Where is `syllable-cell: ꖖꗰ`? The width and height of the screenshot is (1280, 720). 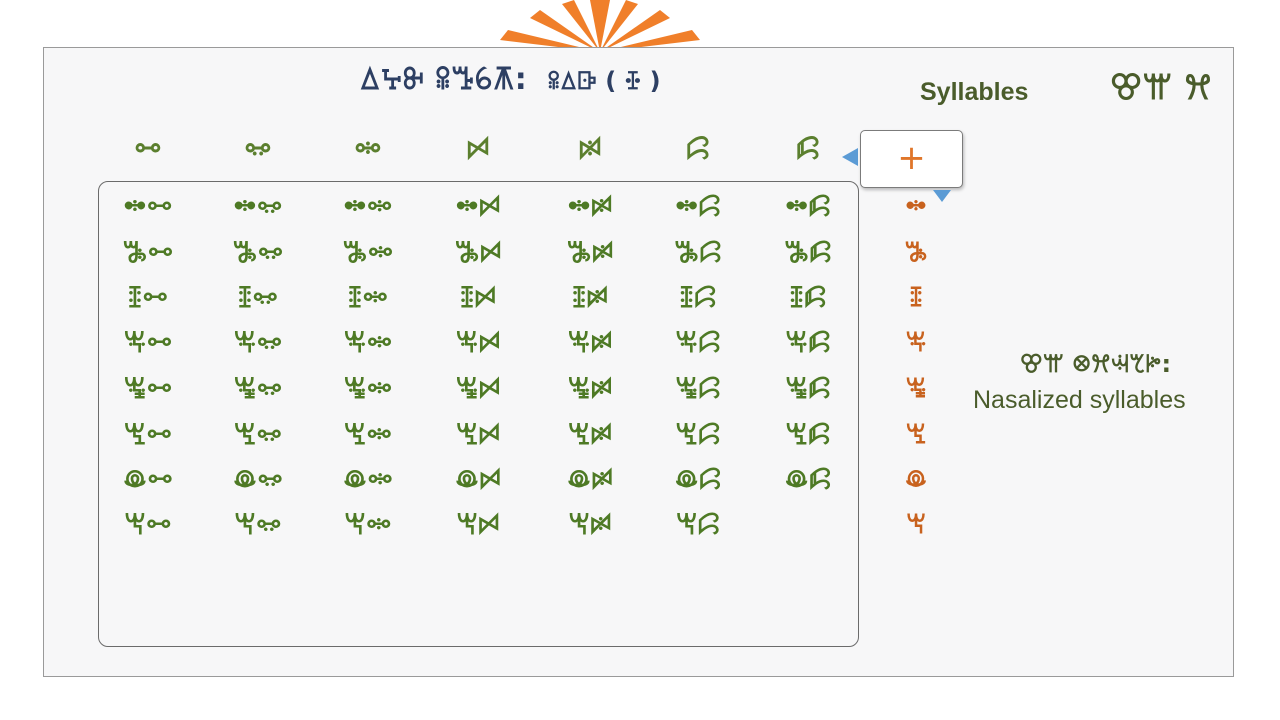
syllable-cell: ꖖꗰ is located at coordinates (590, 388).